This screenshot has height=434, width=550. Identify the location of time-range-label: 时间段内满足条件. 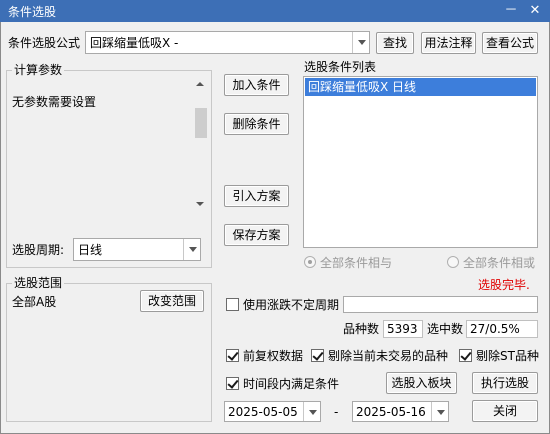
(291, 384).